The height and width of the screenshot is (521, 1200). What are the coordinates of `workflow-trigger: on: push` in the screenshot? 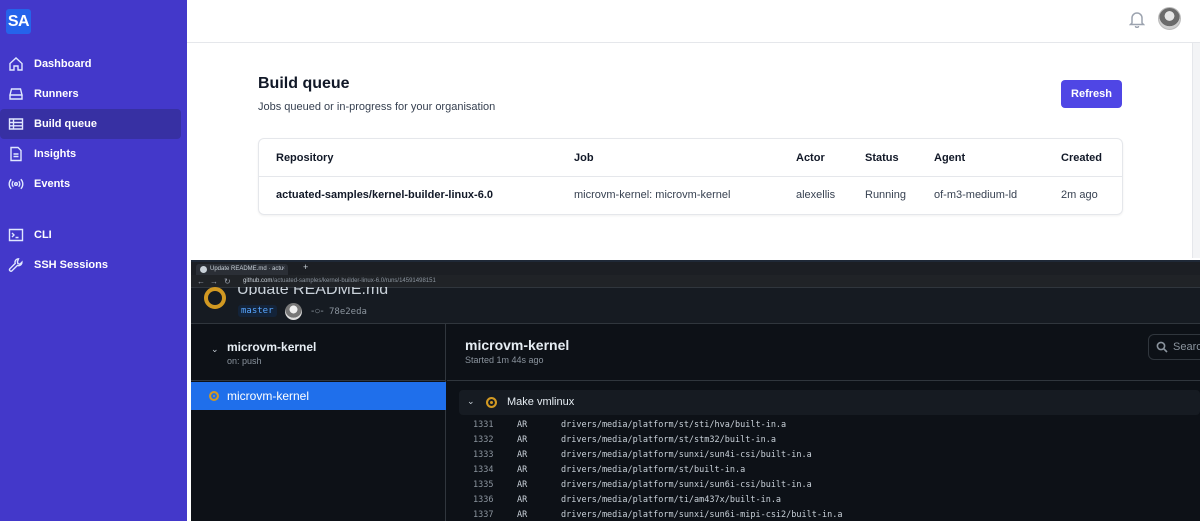 It's located at (244, 361).